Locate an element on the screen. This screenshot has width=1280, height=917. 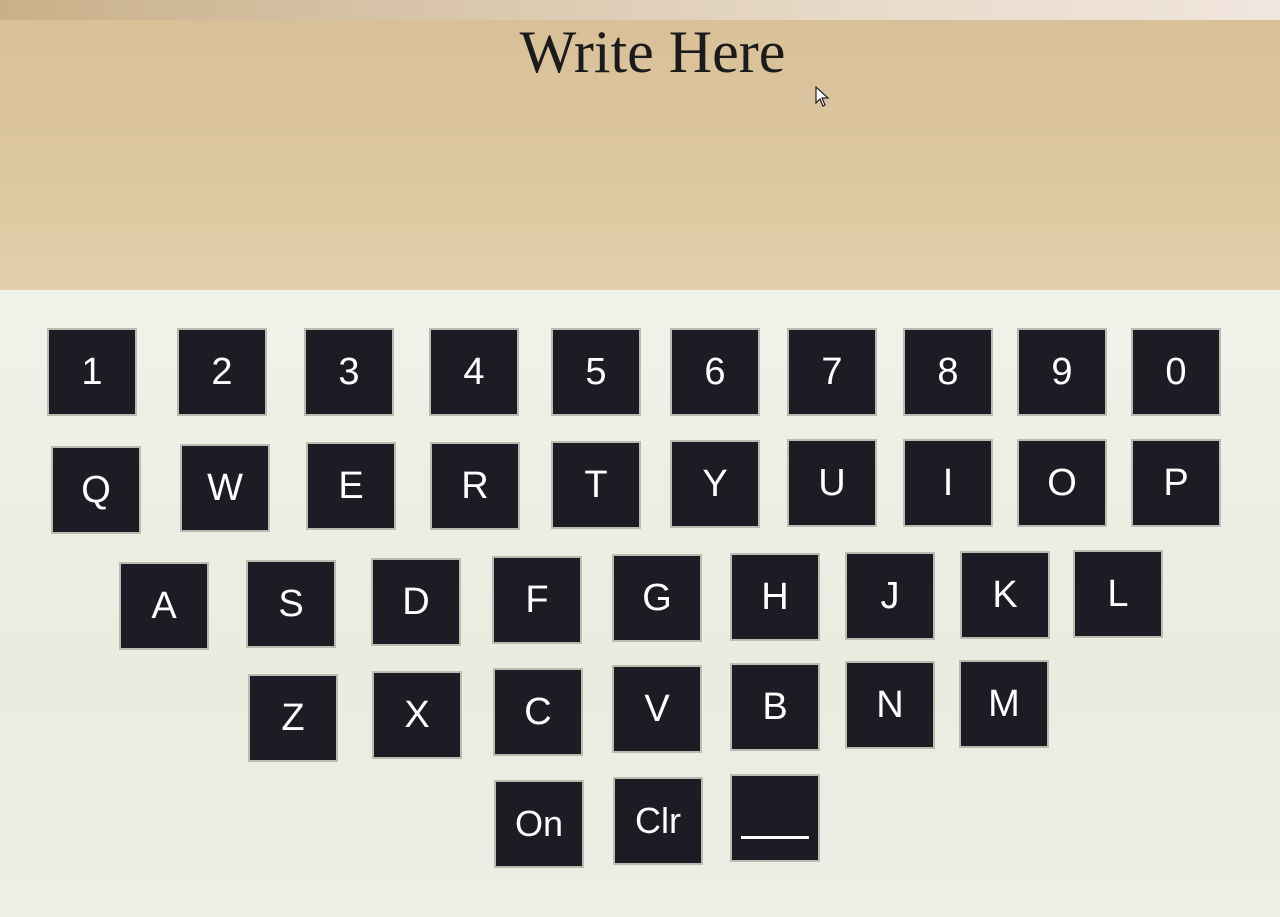
key-e: E is located at coordinates (351, 486).